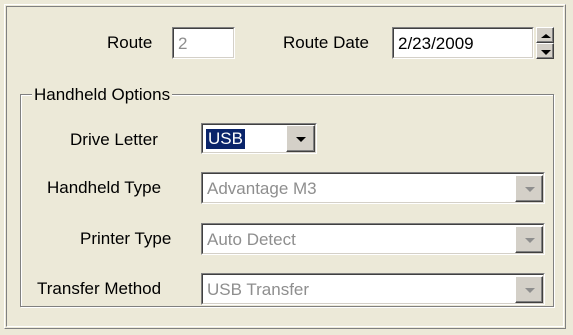  I want to click on spin-down-icon, so click(546, 52).